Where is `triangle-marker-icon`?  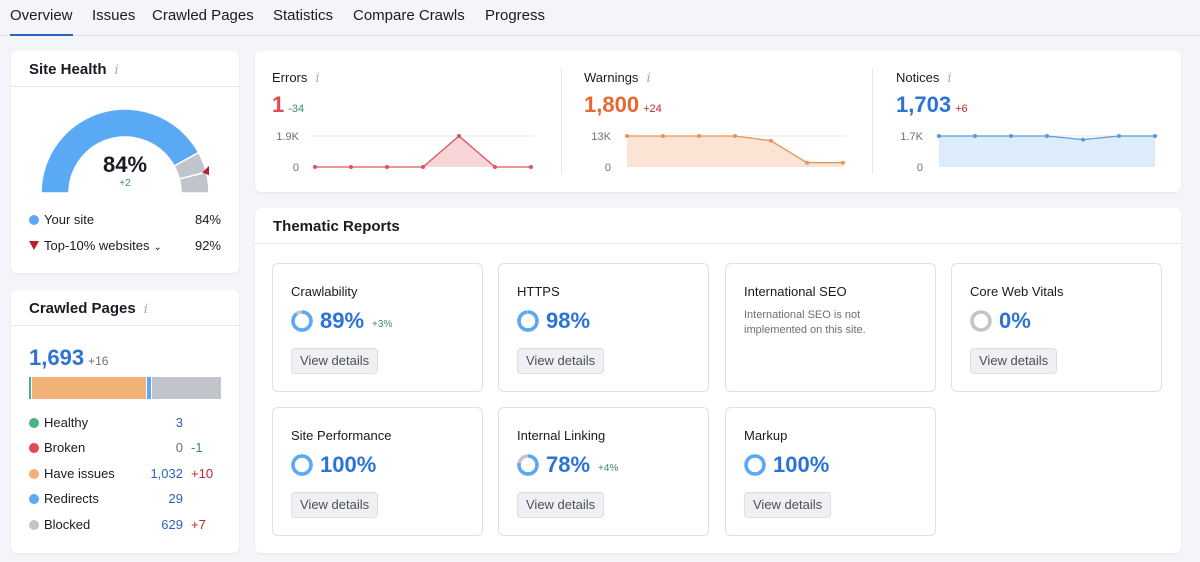 triangle-marker-icon is located at coordinates (34, 245).